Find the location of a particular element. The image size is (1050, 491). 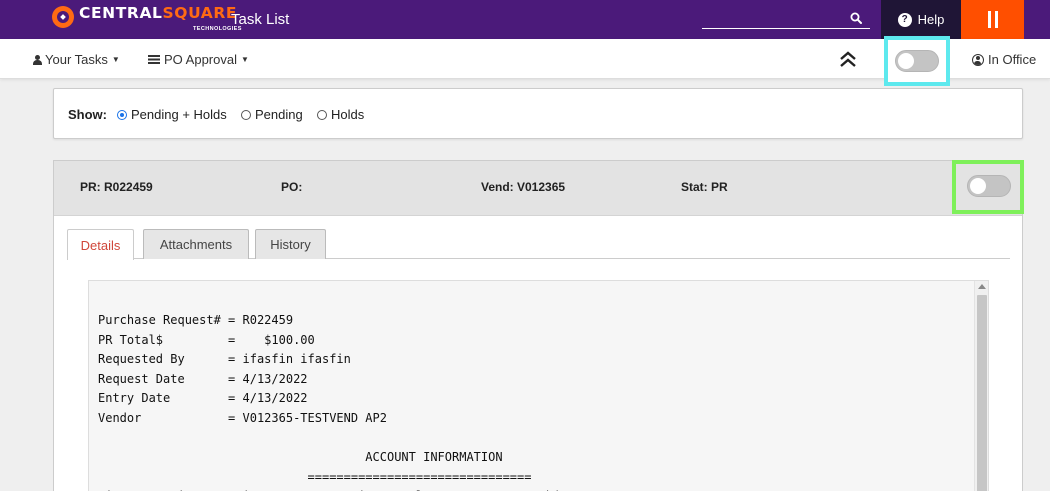

search-field is located at coordinates (786, 20).